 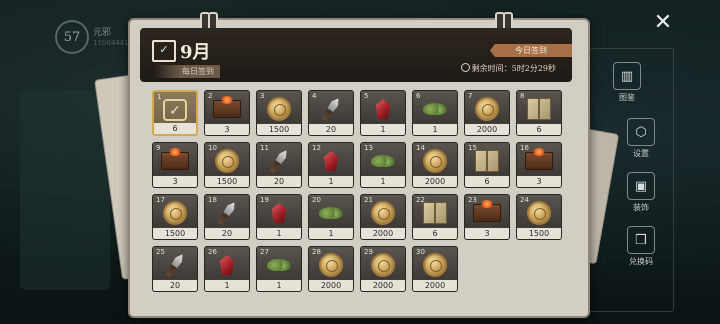 I want to click on day-number: 29, so click(x=368, y=252).